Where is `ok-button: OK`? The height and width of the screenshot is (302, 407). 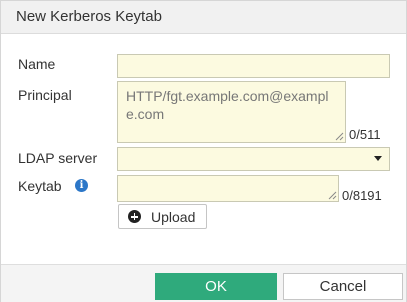
ok-button: OK is located at coordinates (216, 286).